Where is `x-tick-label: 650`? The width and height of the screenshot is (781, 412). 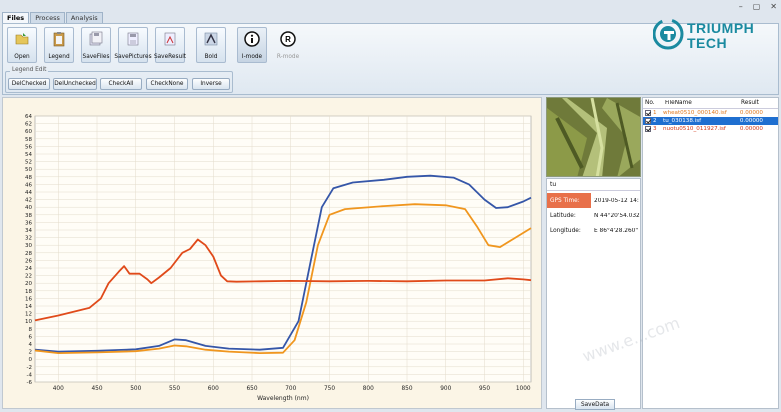 x-tick-label: 650 is located at coordinates (251, 389).